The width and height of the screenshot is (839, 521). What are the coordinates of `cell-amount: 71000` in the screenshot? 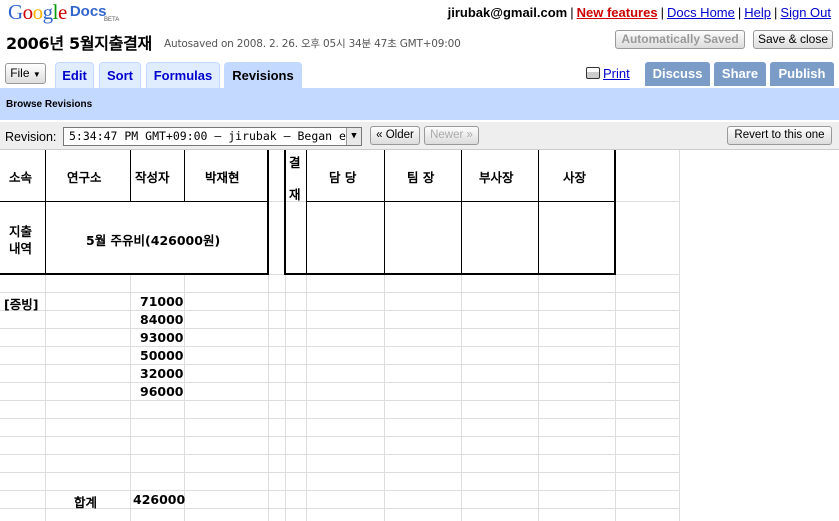 It's located at (162, 301).